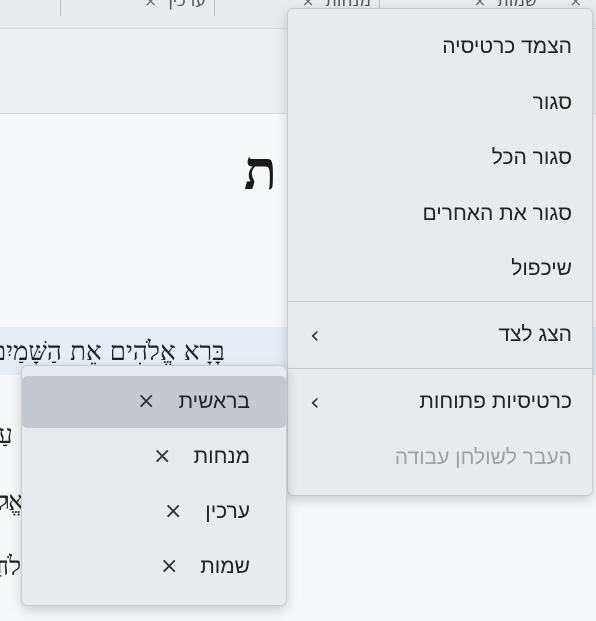 This screenshot has width=596, height=621. I want to click on verse-text: בָּרָא אֱלֹהִים אֵת הַשָּׁמַיִם, so click(112, 352).